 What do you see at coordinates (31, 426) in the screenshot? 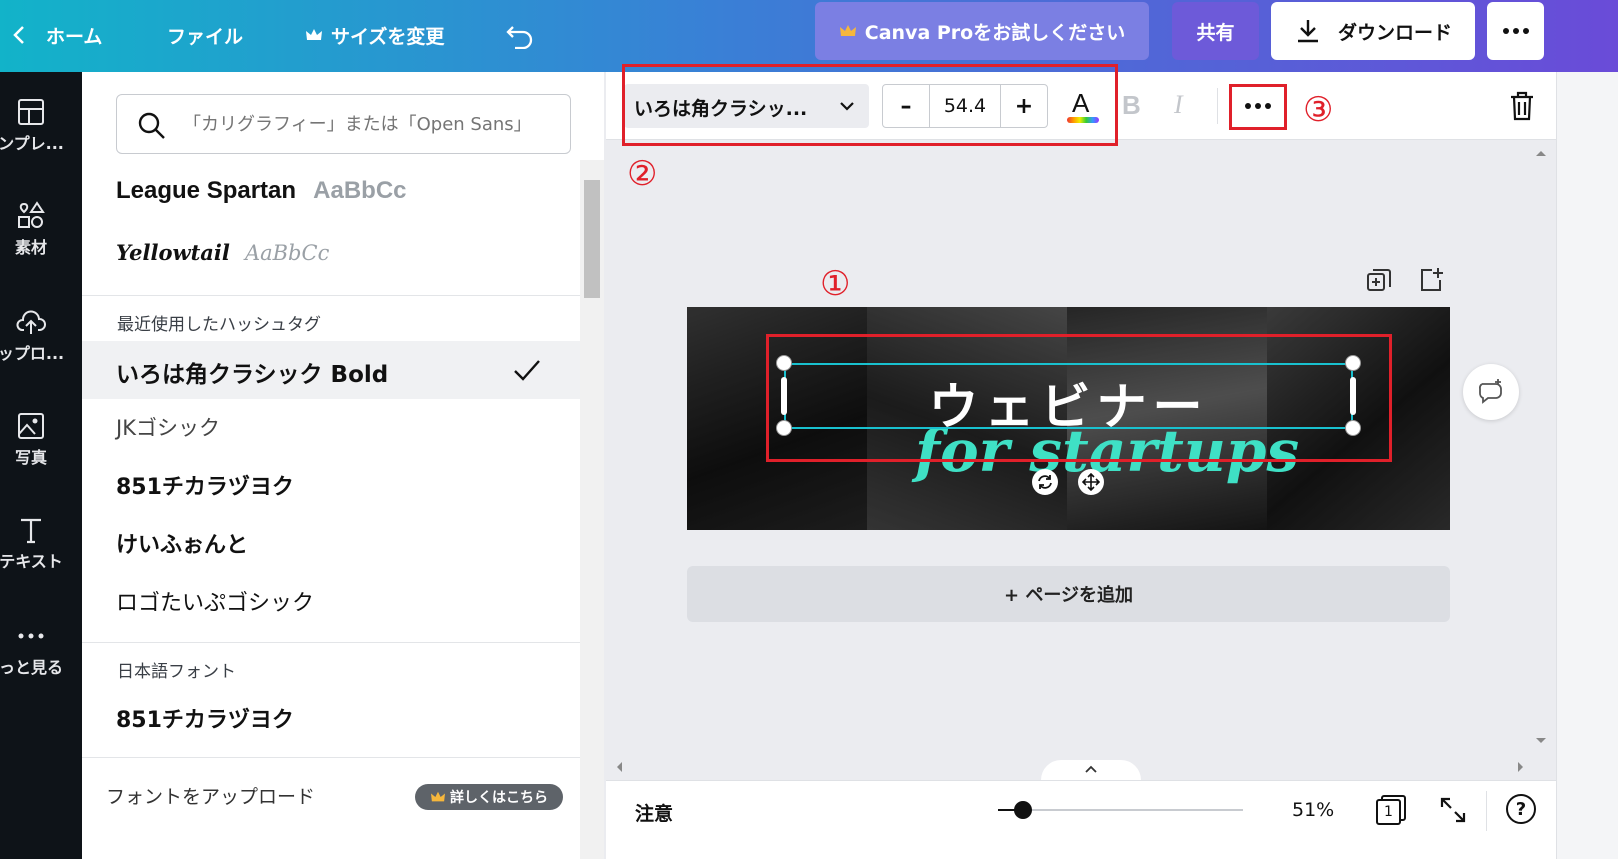
I see `photo-icon` at bounding box center [31, 426].